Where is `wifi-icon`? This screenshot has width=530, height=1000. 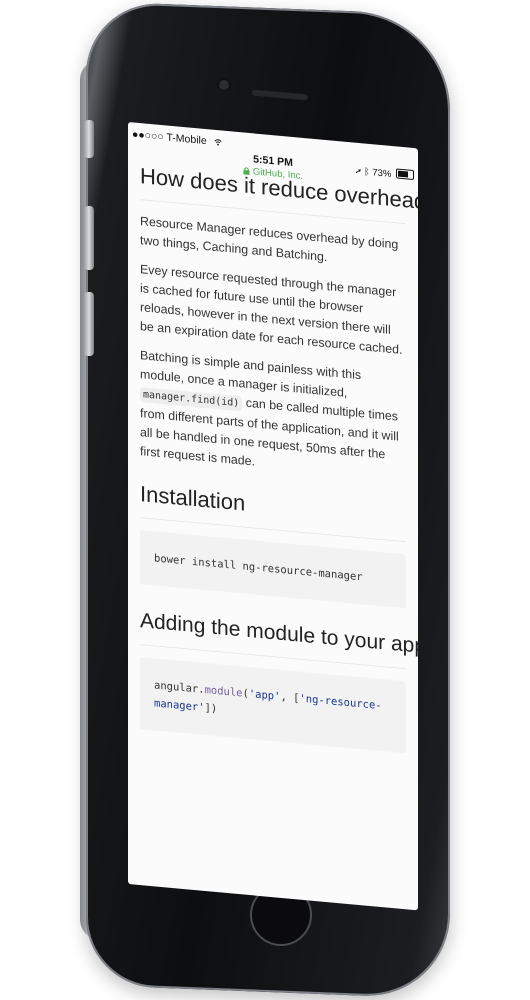 wifi-icon is located at coordinates (218, 142).